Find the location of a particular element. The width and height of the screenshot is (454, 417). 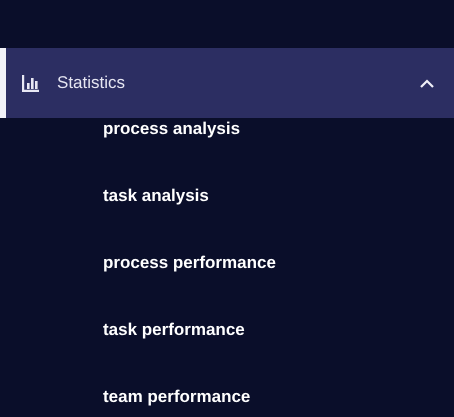

bar-chart-icon is located at coordinates (31, 83).